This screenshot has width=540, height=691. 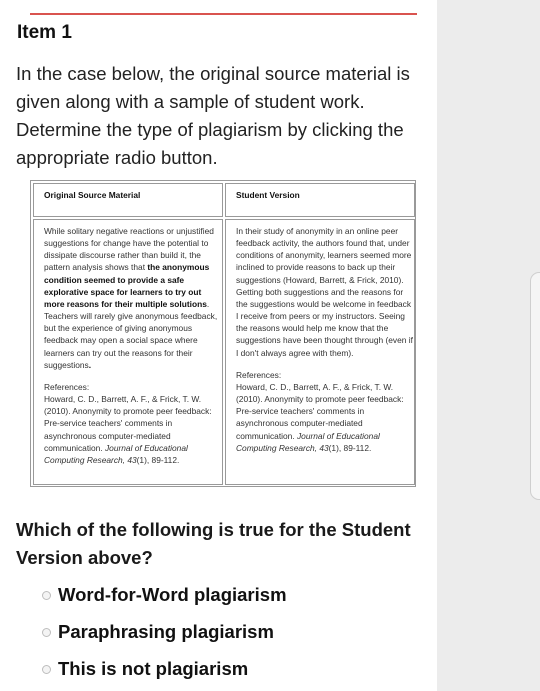 I want to click on student-header: Student Version, so click(x=320, y=200).